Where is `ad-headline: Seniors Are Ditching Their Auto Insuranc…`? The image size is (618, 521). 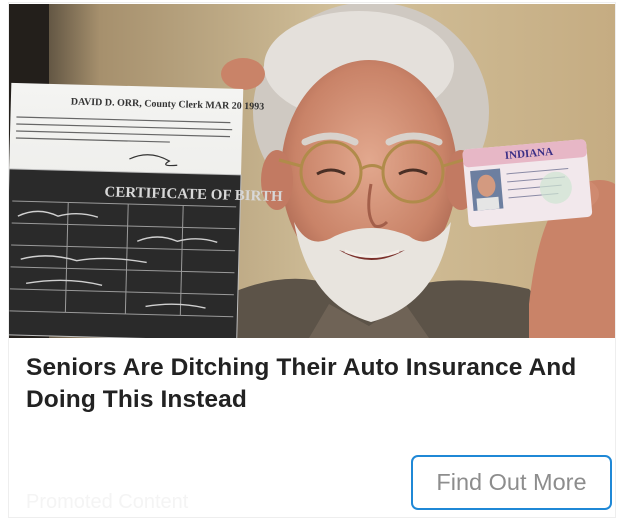
ad-headline: Seniors Are Ditching Their Auto Insuranc… is located at coordinates (316, 384).